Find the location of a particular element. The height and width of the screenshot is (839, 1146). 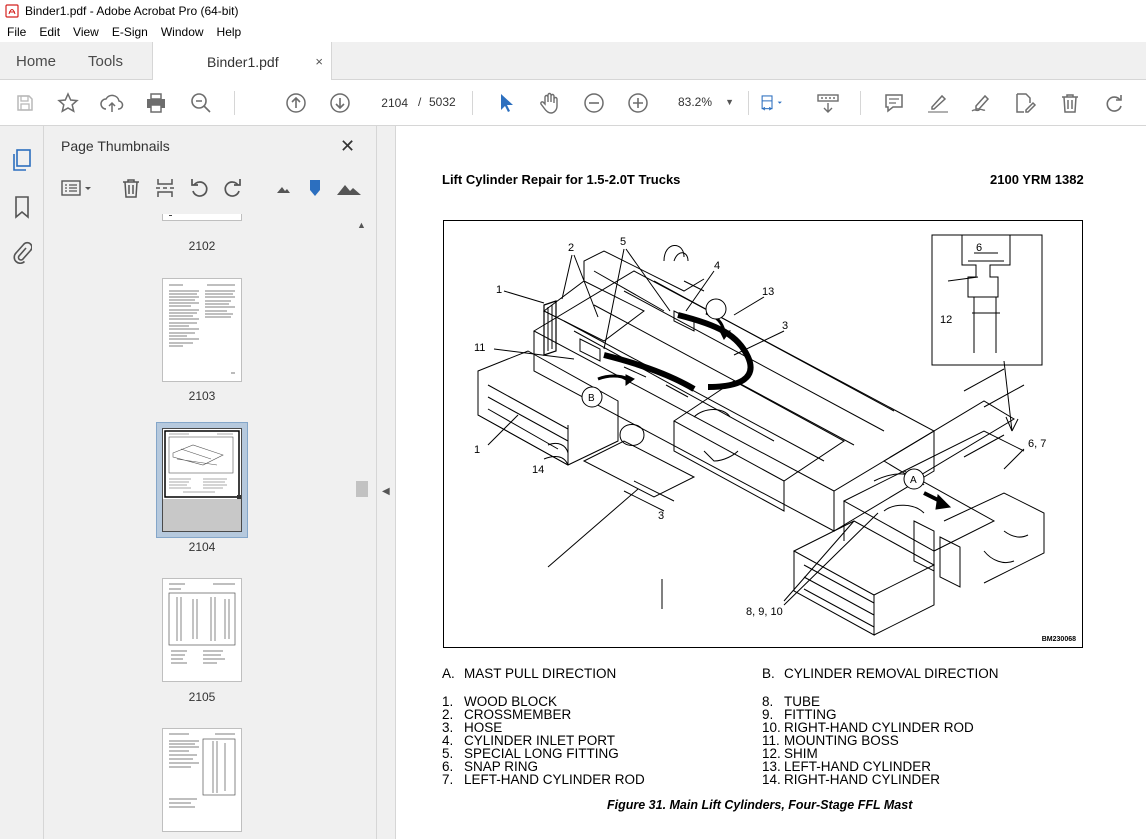

legend-text: CYLINDER REMOVAL DIRECTION is located at coordinates (891, 673).